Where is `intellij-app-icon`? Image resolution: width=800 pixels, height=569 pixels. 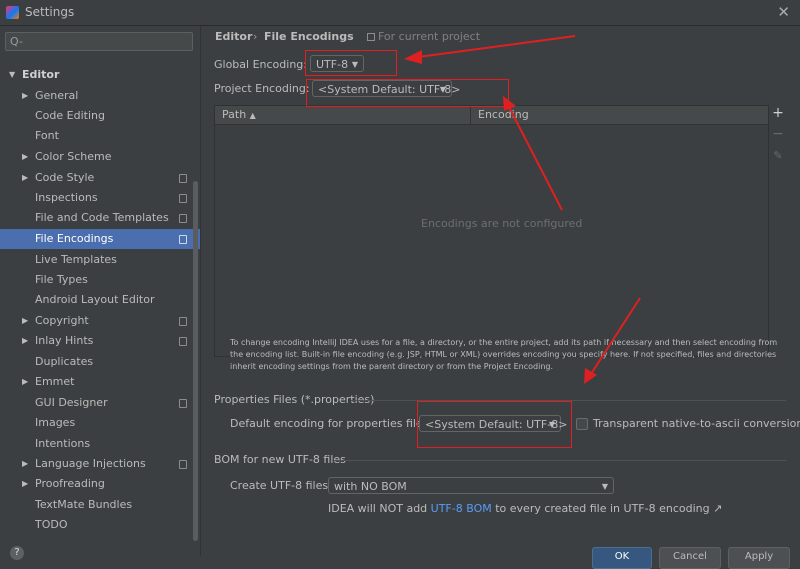
intellij-app-icon is located at coordinates (12, 12).